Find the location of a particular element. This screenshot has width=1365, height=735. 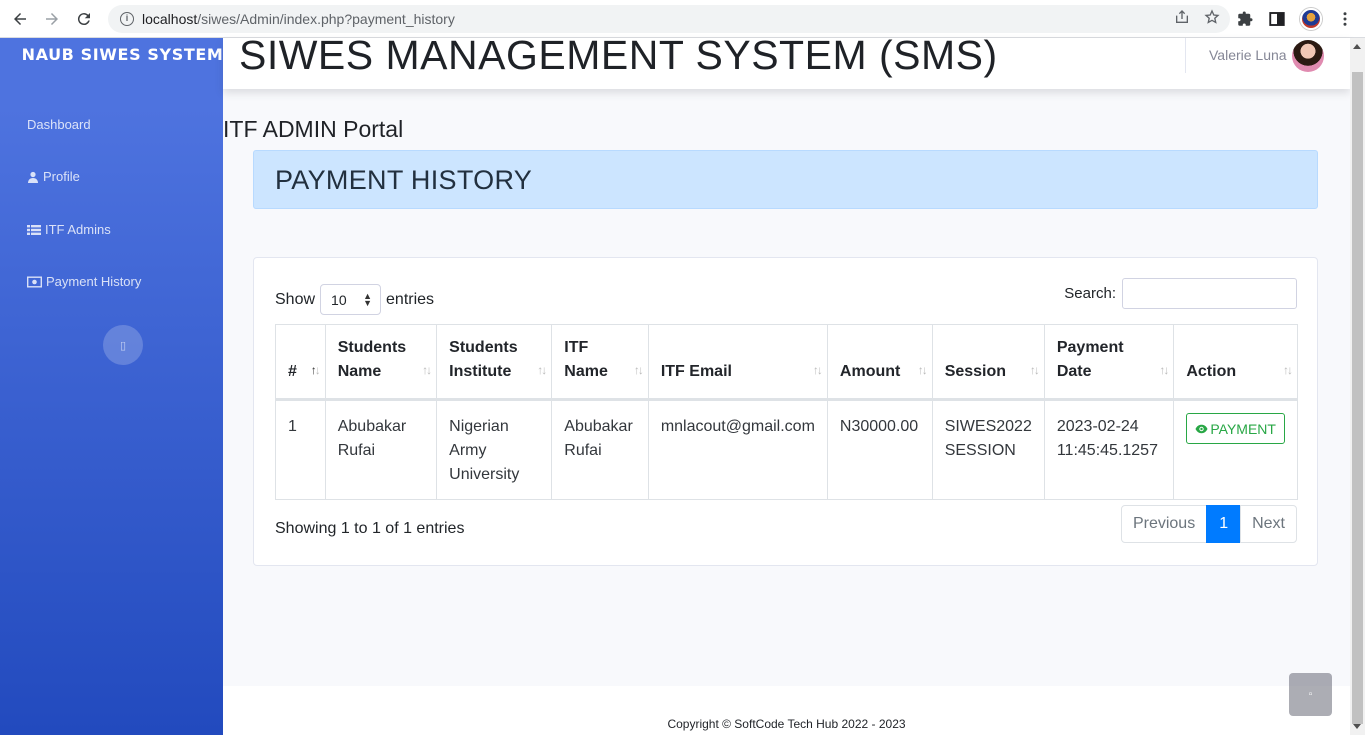

pagination-page-1: 1 is located at coordinates (1224, 524).